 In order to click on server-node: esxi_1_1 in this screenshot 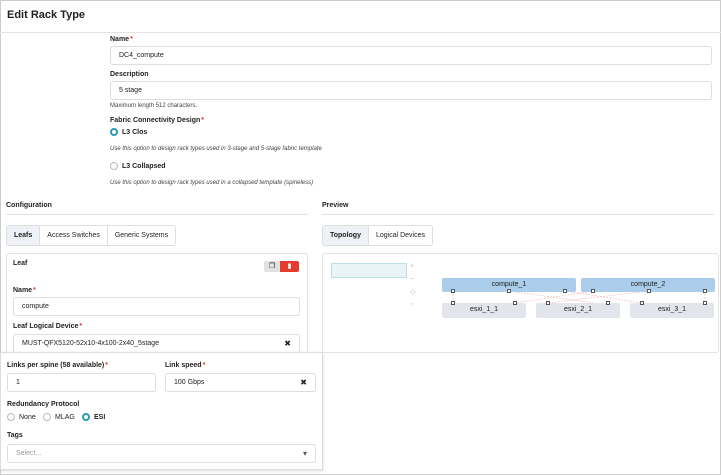, I will do `click(484, 310)`.